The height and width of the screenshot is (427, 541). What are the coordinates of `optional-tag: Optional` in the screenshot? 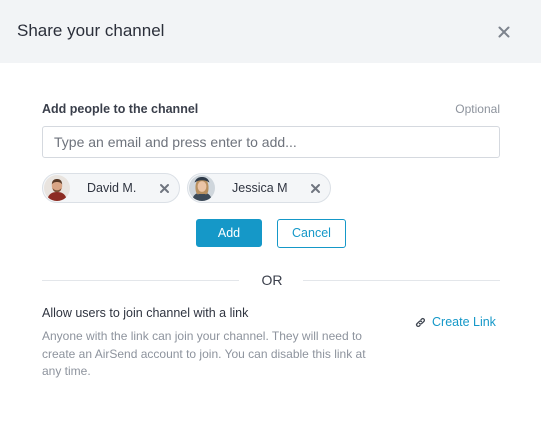 It's located at (477, 109).